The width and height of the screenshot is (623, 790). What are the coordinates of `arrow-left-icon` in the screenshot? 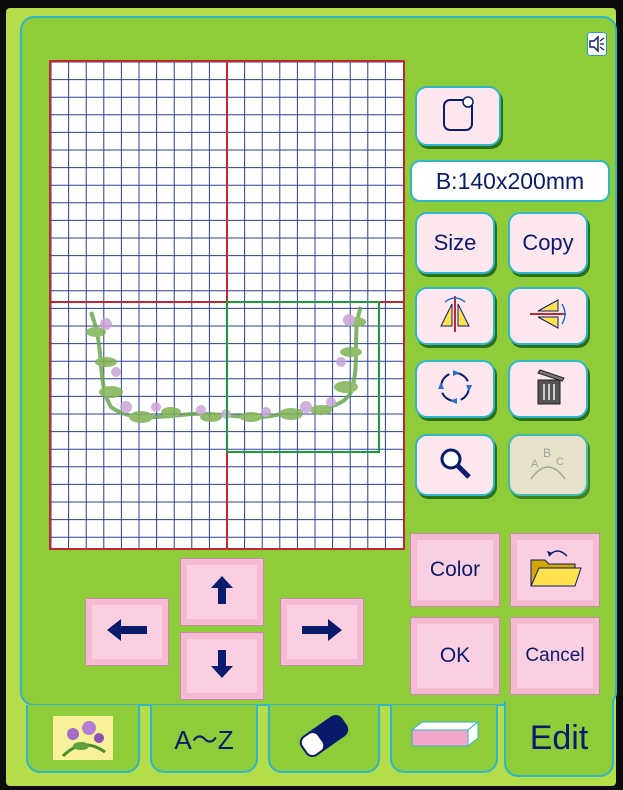 It's located at (127, 632).